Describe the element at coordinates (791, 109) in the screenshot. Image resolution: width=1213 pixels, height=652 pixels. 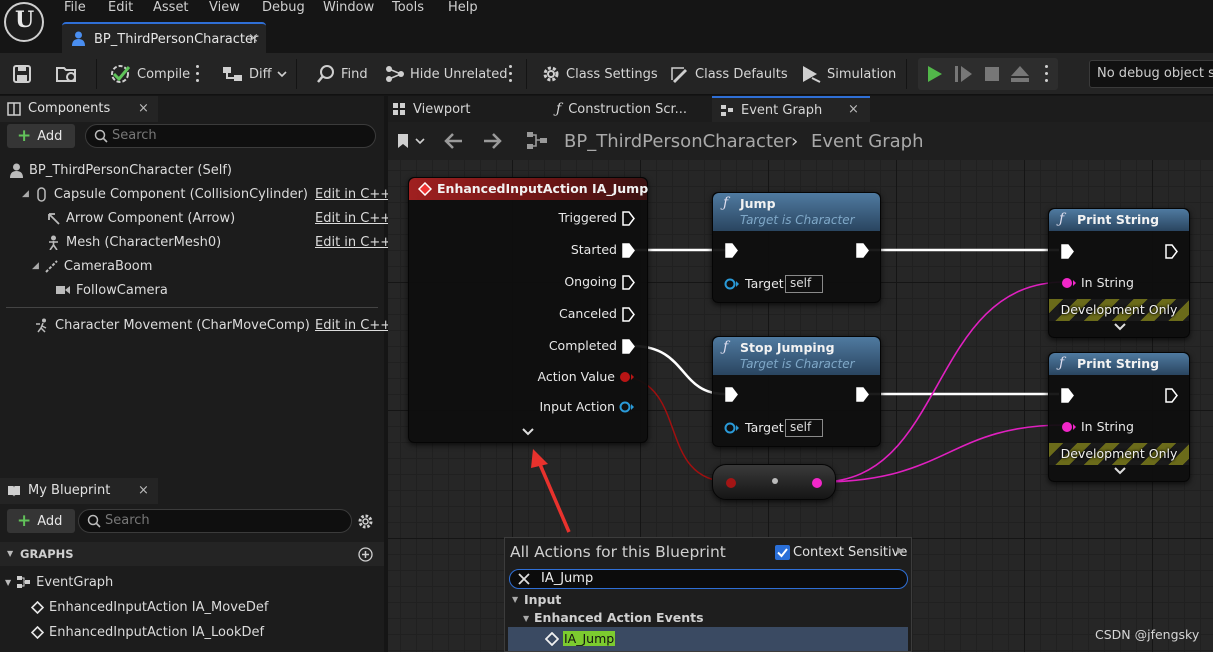
I see `tab-event-graph: Event Graph ×` at that location.